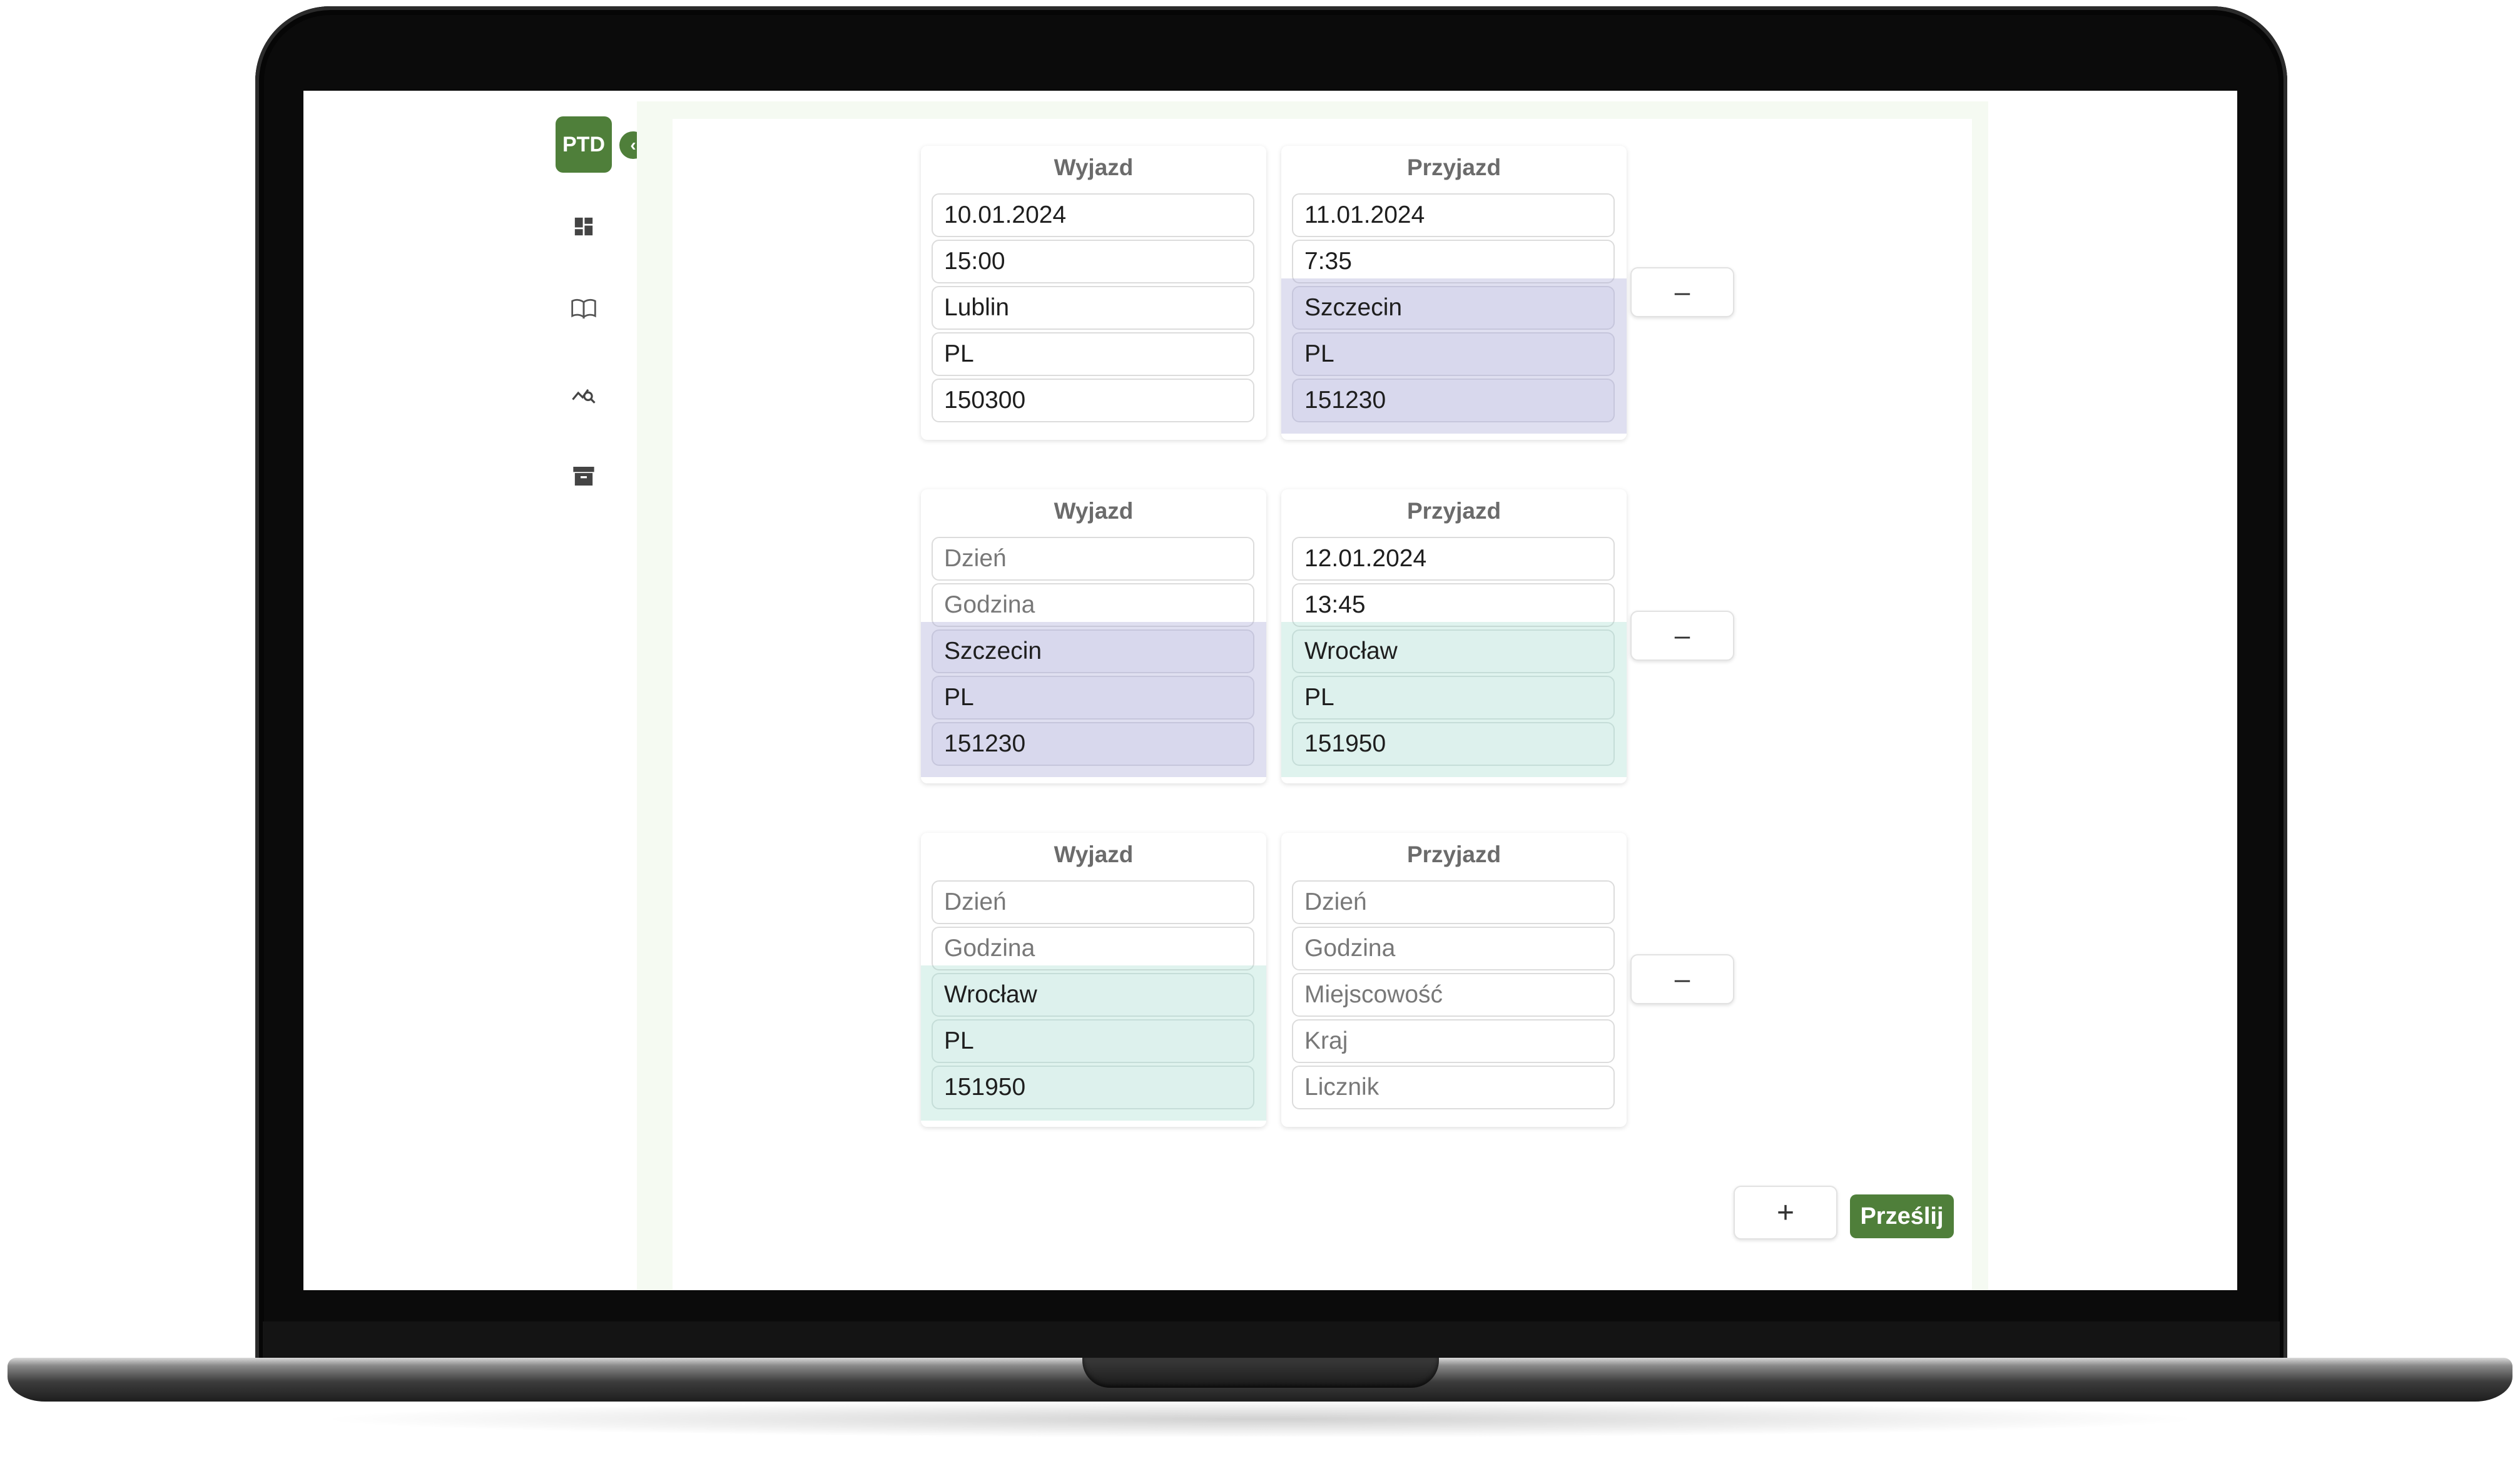 This screenshot has width=2520, height=1466. I want to click on time-input: 13:45, so click(1454, 605).